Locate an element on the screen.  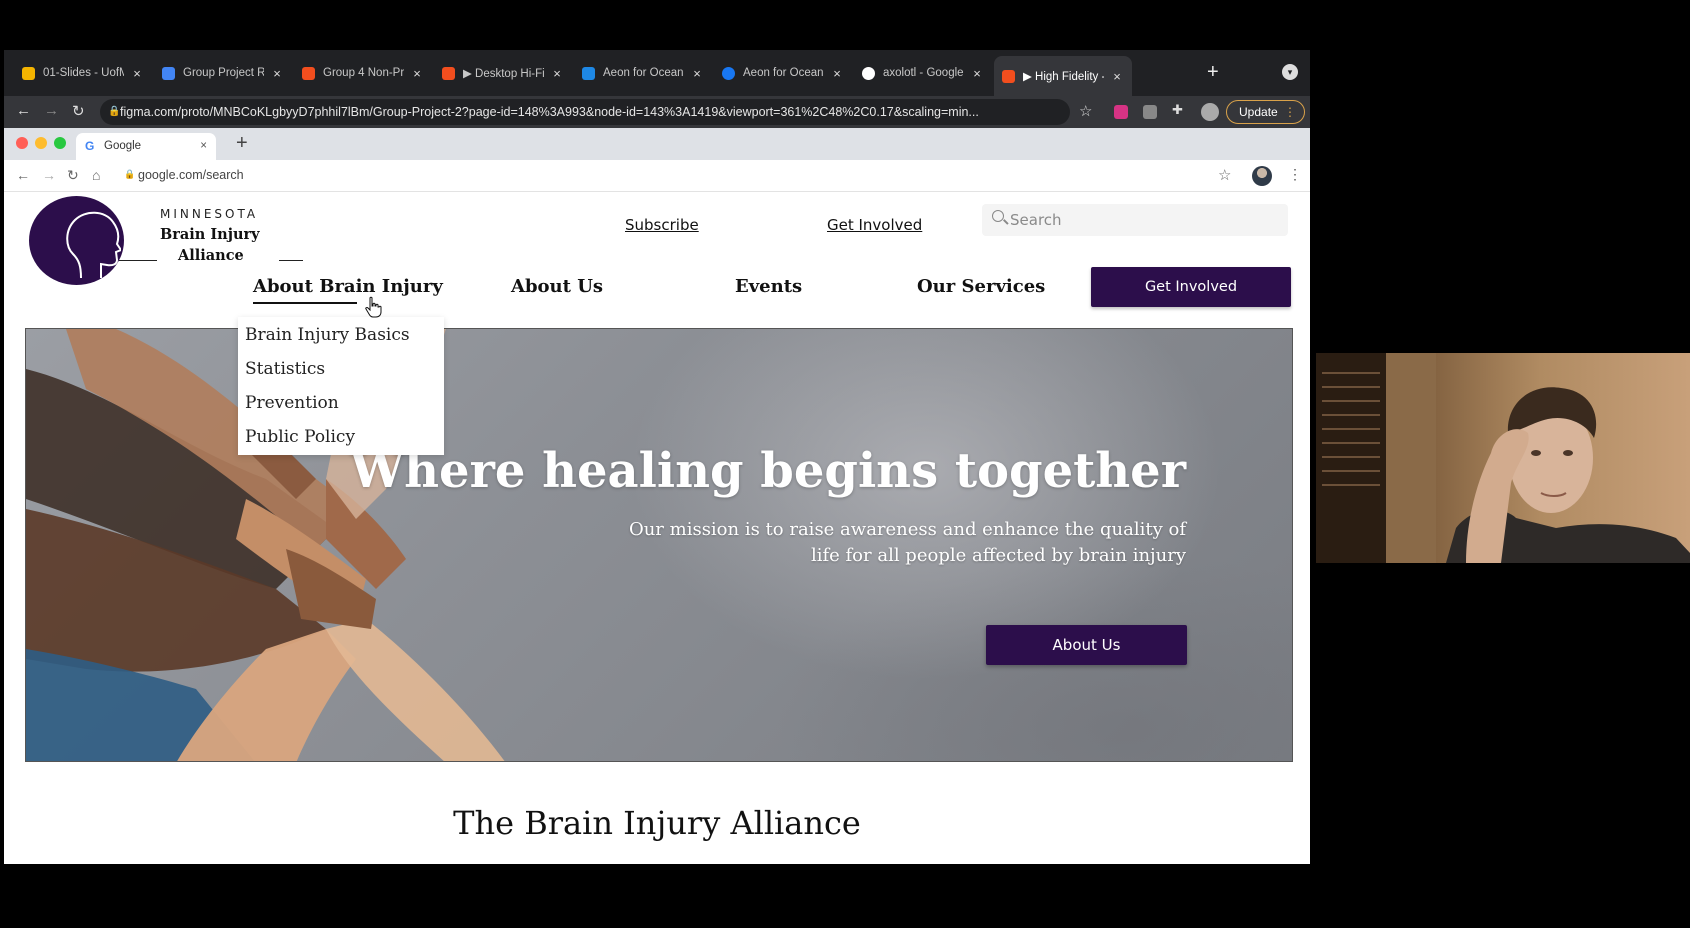
tab-axolotl: axolotl - Google × is located at coordinates (923, 73).